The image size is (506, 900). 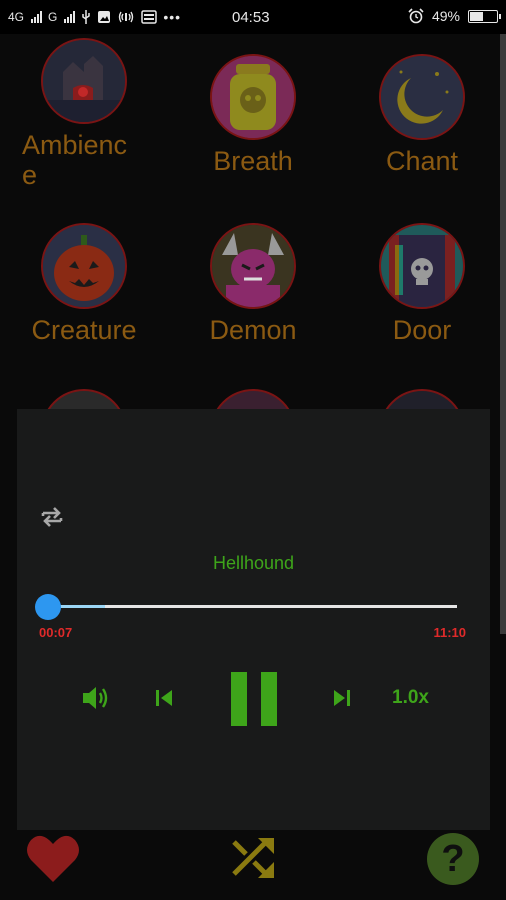 I want to click on bottom-bar: ?, so click(x=253, y=865).